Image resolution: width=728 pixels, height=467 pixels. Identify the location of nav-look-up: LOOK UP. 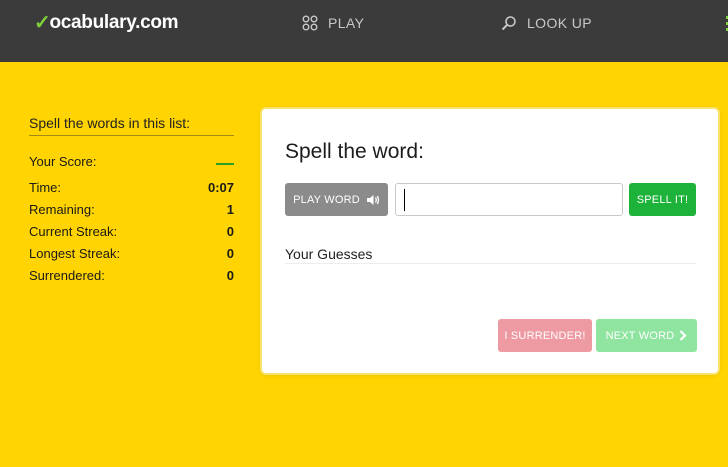
(546, 23).